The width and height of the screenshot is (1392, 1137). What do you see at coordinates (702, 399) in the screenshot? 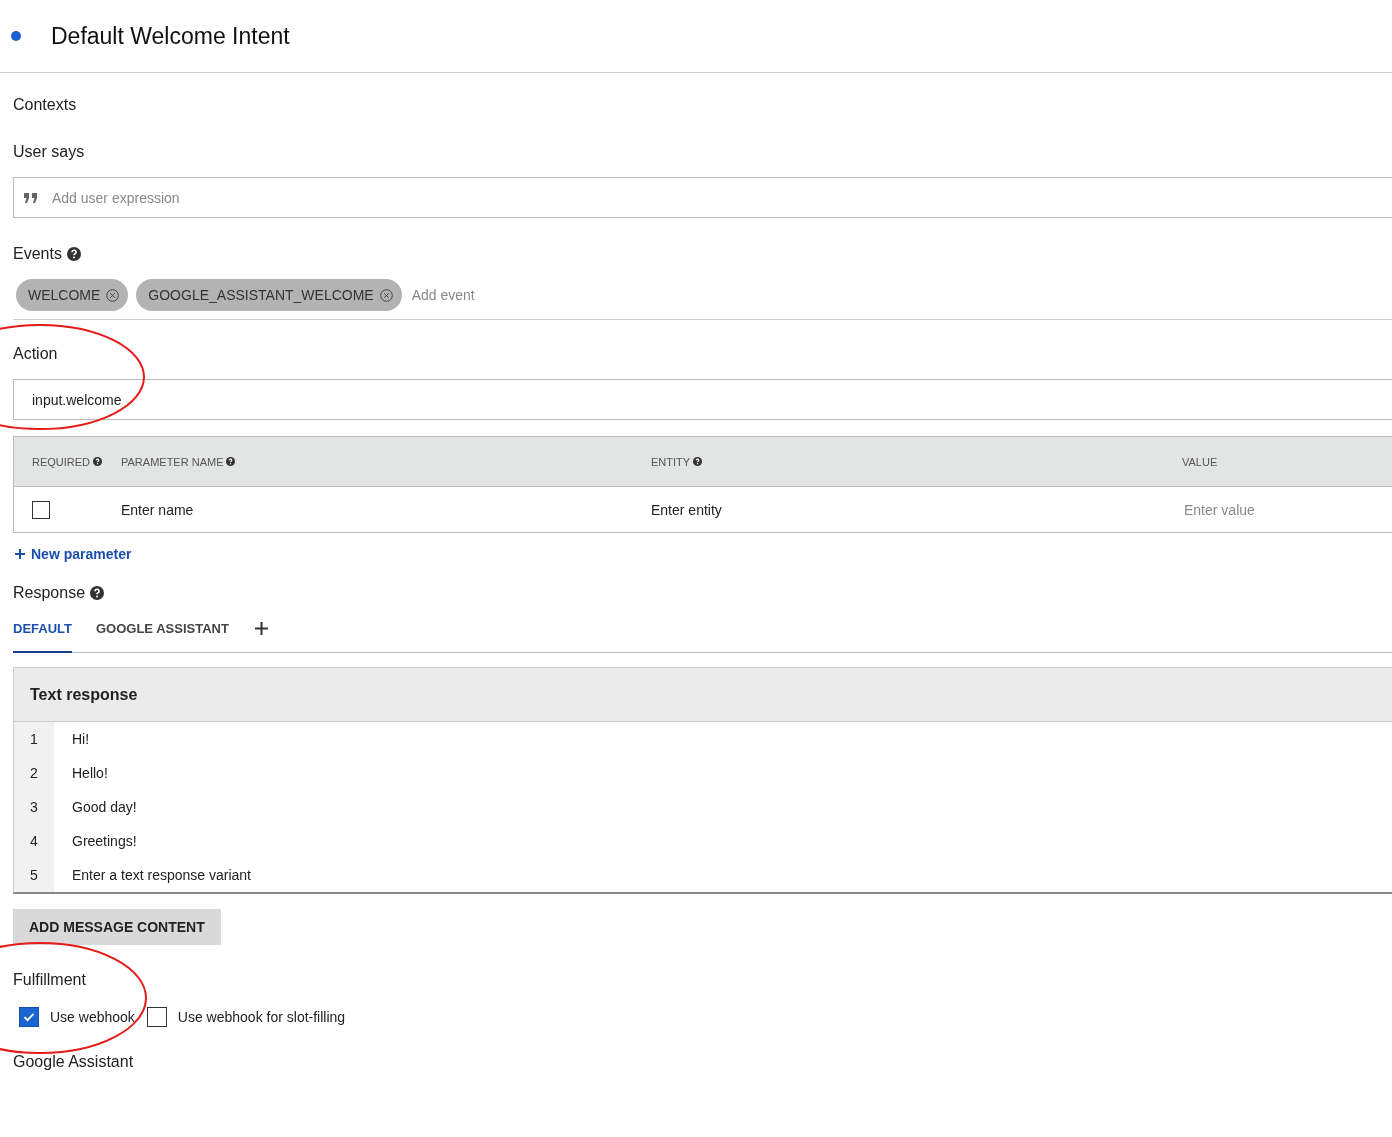
I see `action-field: input.welcome` at bounding box center [702, 399].